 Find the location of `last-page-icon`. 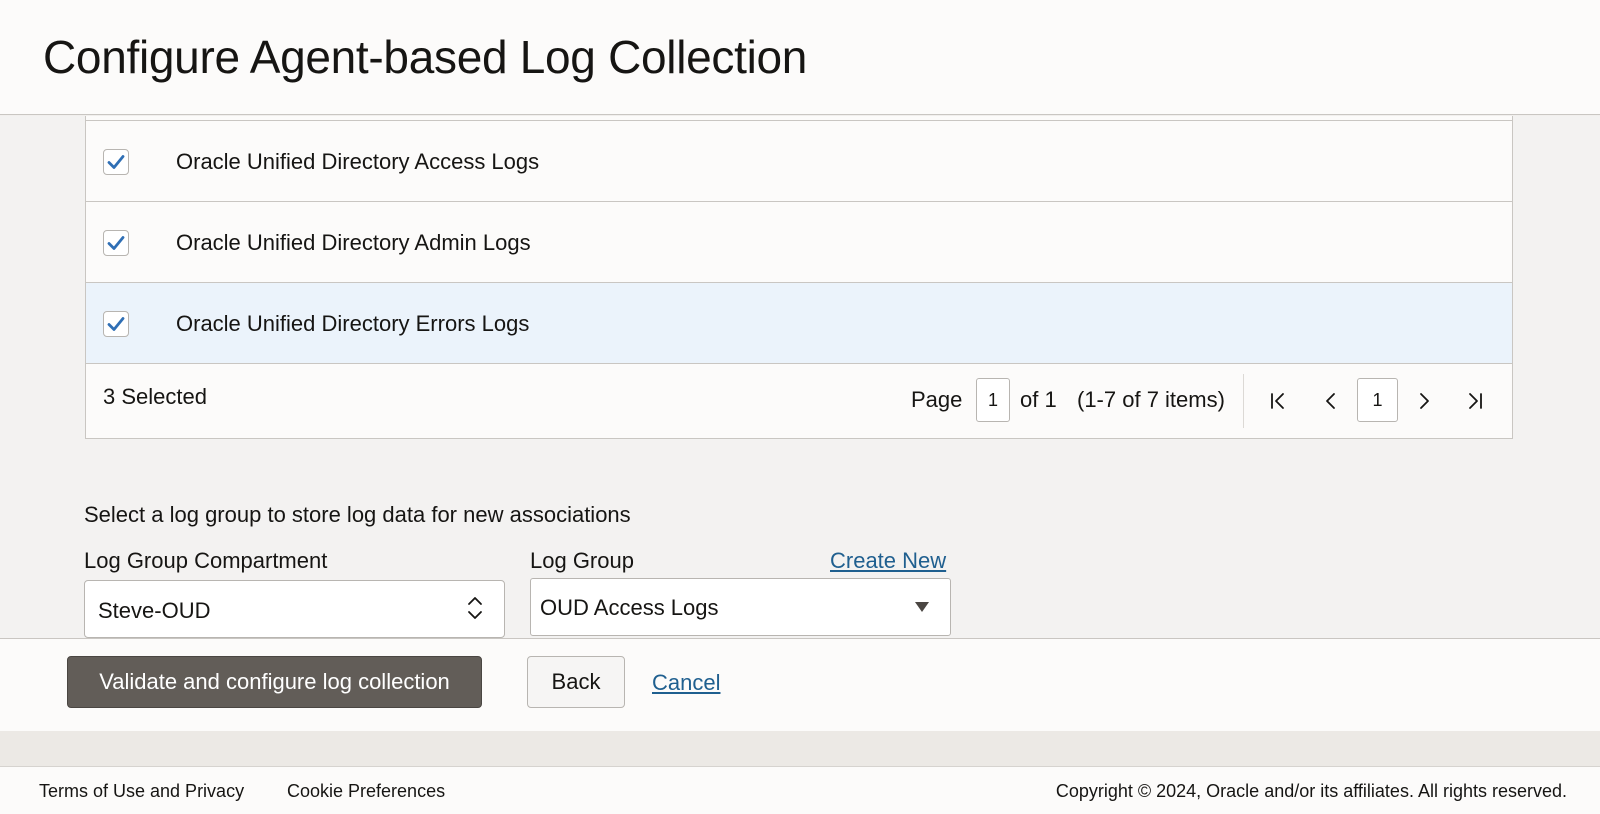

last-page-icon is located at coordinates (1475, 401).